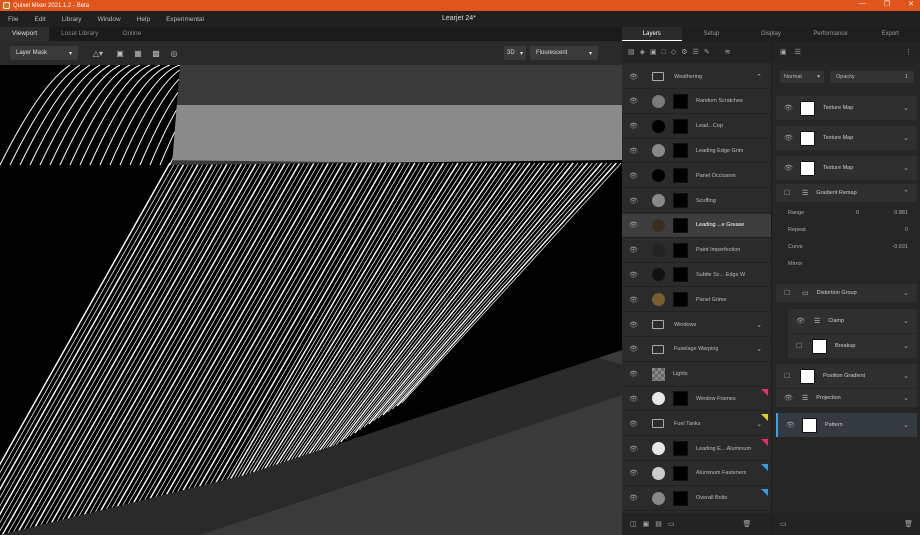  What do you see at coordinates (79, 34) in the screenshot?
I see `tab-local-library: Local Library` at bounding box center [79, 34].